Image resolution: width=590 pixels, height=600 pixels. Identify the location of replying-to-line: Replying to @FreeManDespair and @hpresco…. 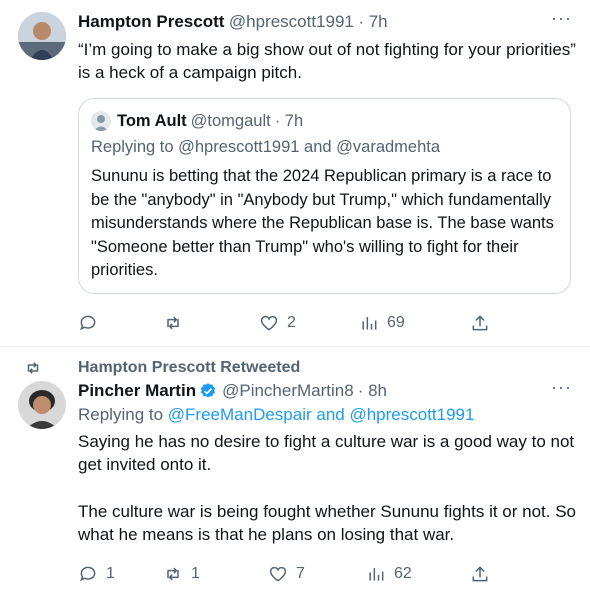
(276, 415).